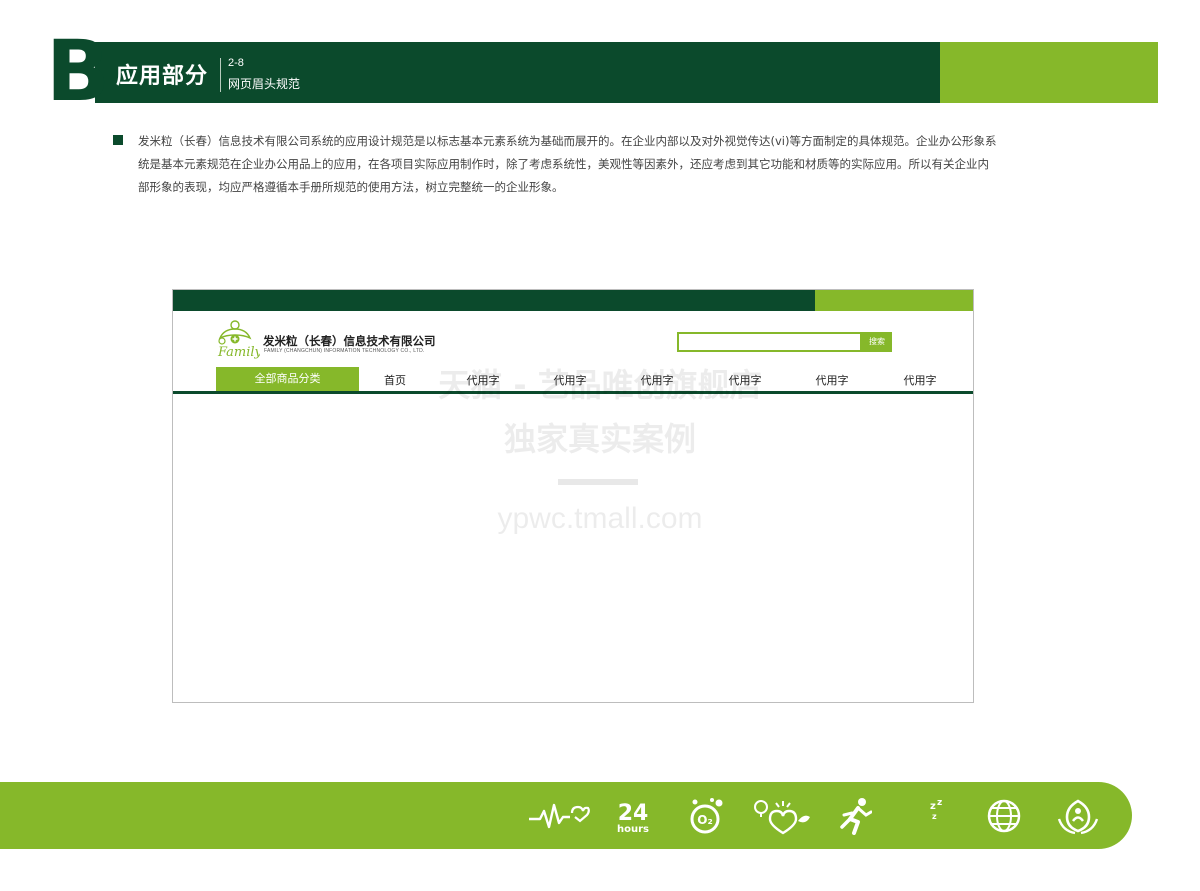  Describe the element at coordinates (238, 352) in the screenshot. I see `svg-text: Family` at that location.